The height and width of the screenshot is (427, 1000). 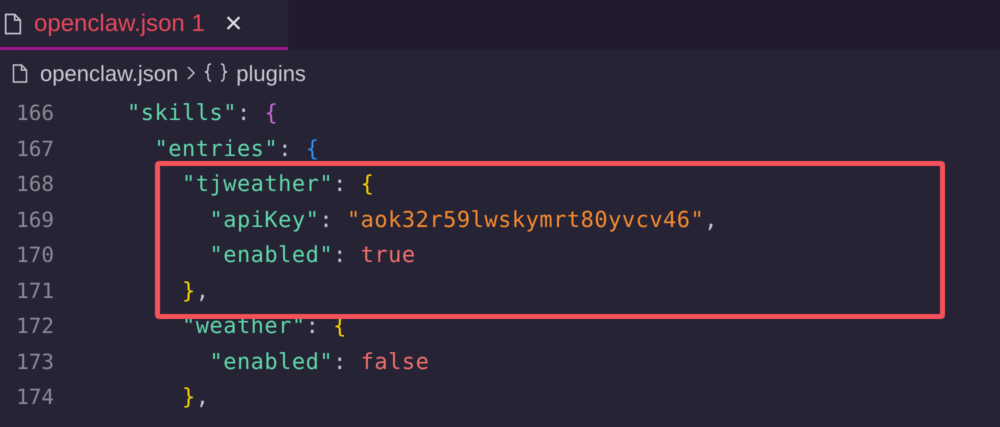 What do you see at coordinates (271, 73) in the screenshot?
I see `breadcrumb-item: plugins` at bounding box center [271, 73].